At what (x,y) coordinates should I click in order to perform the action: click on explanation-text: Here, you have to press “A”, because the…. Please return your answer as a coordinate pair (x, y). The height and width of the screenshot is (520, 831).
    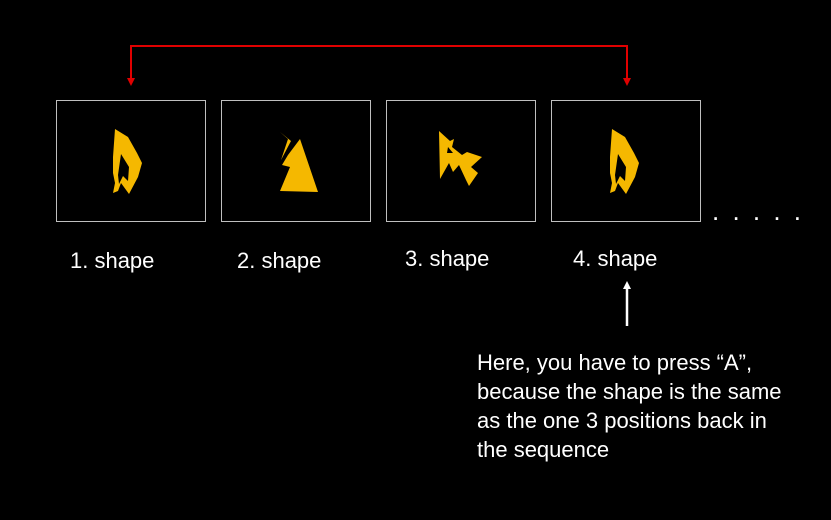
    Looking at the image, I should click on (649, 406).